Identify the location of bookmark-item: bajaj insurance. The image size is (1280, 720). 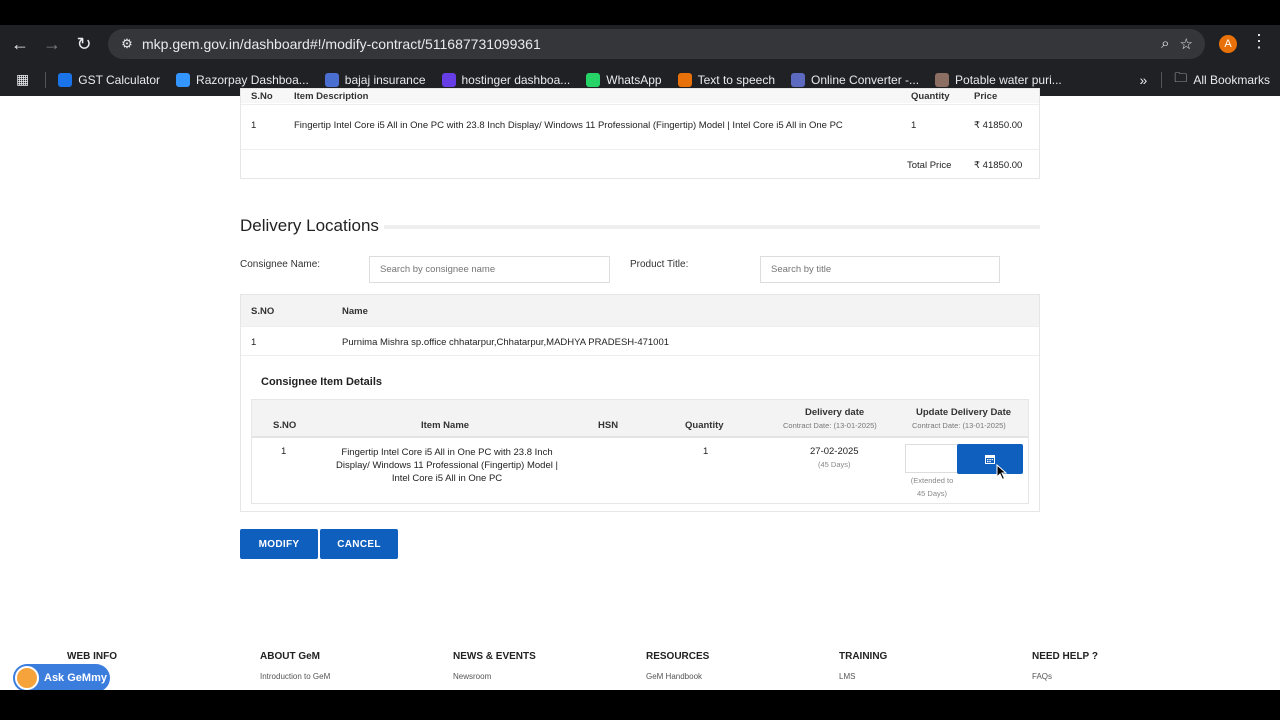
(375, 79).